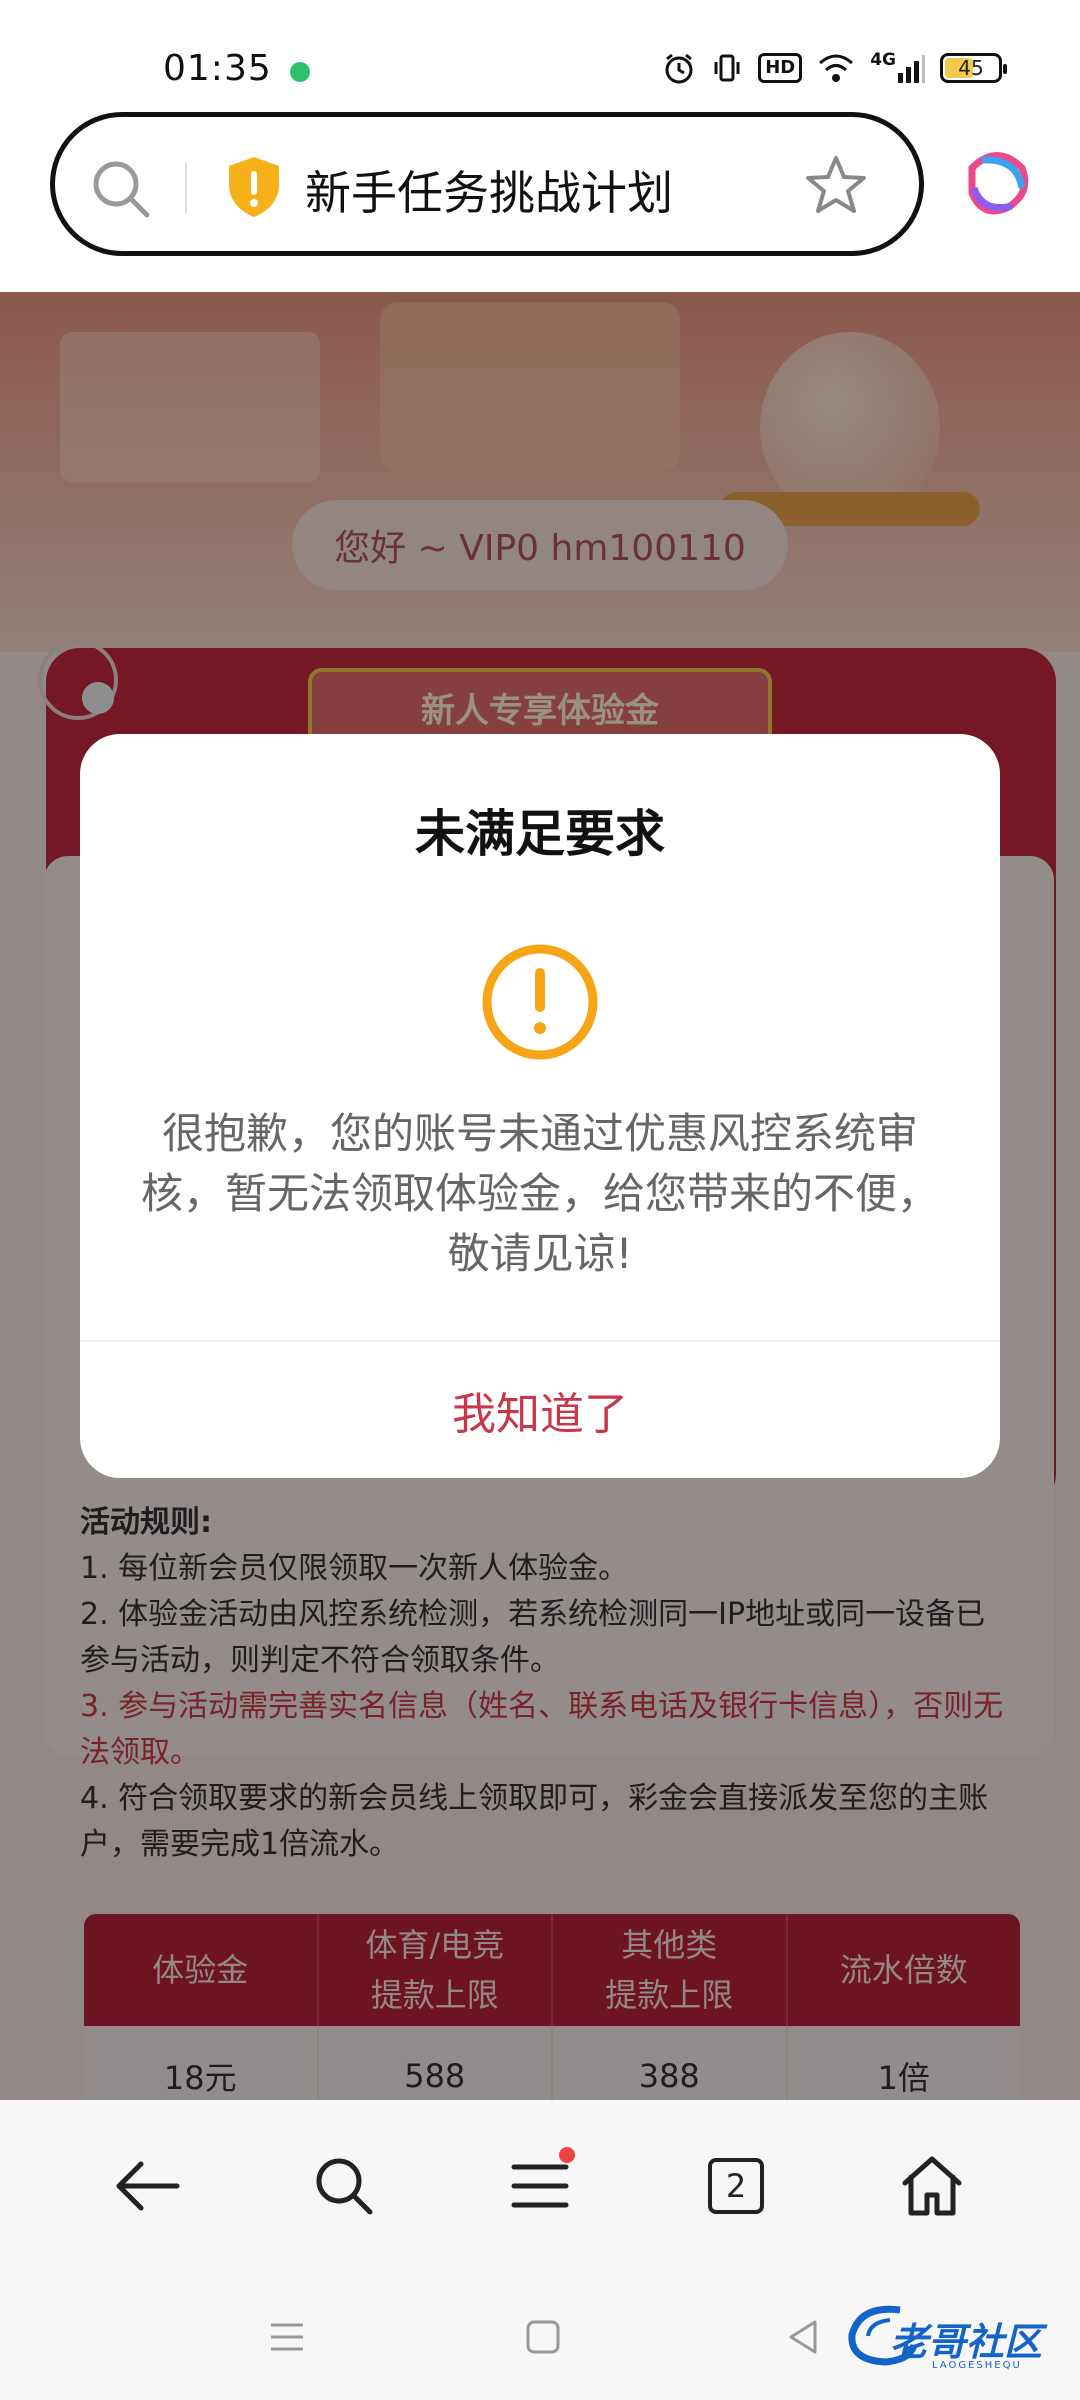 The image size is (1080, 2400). I want to click on notification-dot, so click(567, 2155).